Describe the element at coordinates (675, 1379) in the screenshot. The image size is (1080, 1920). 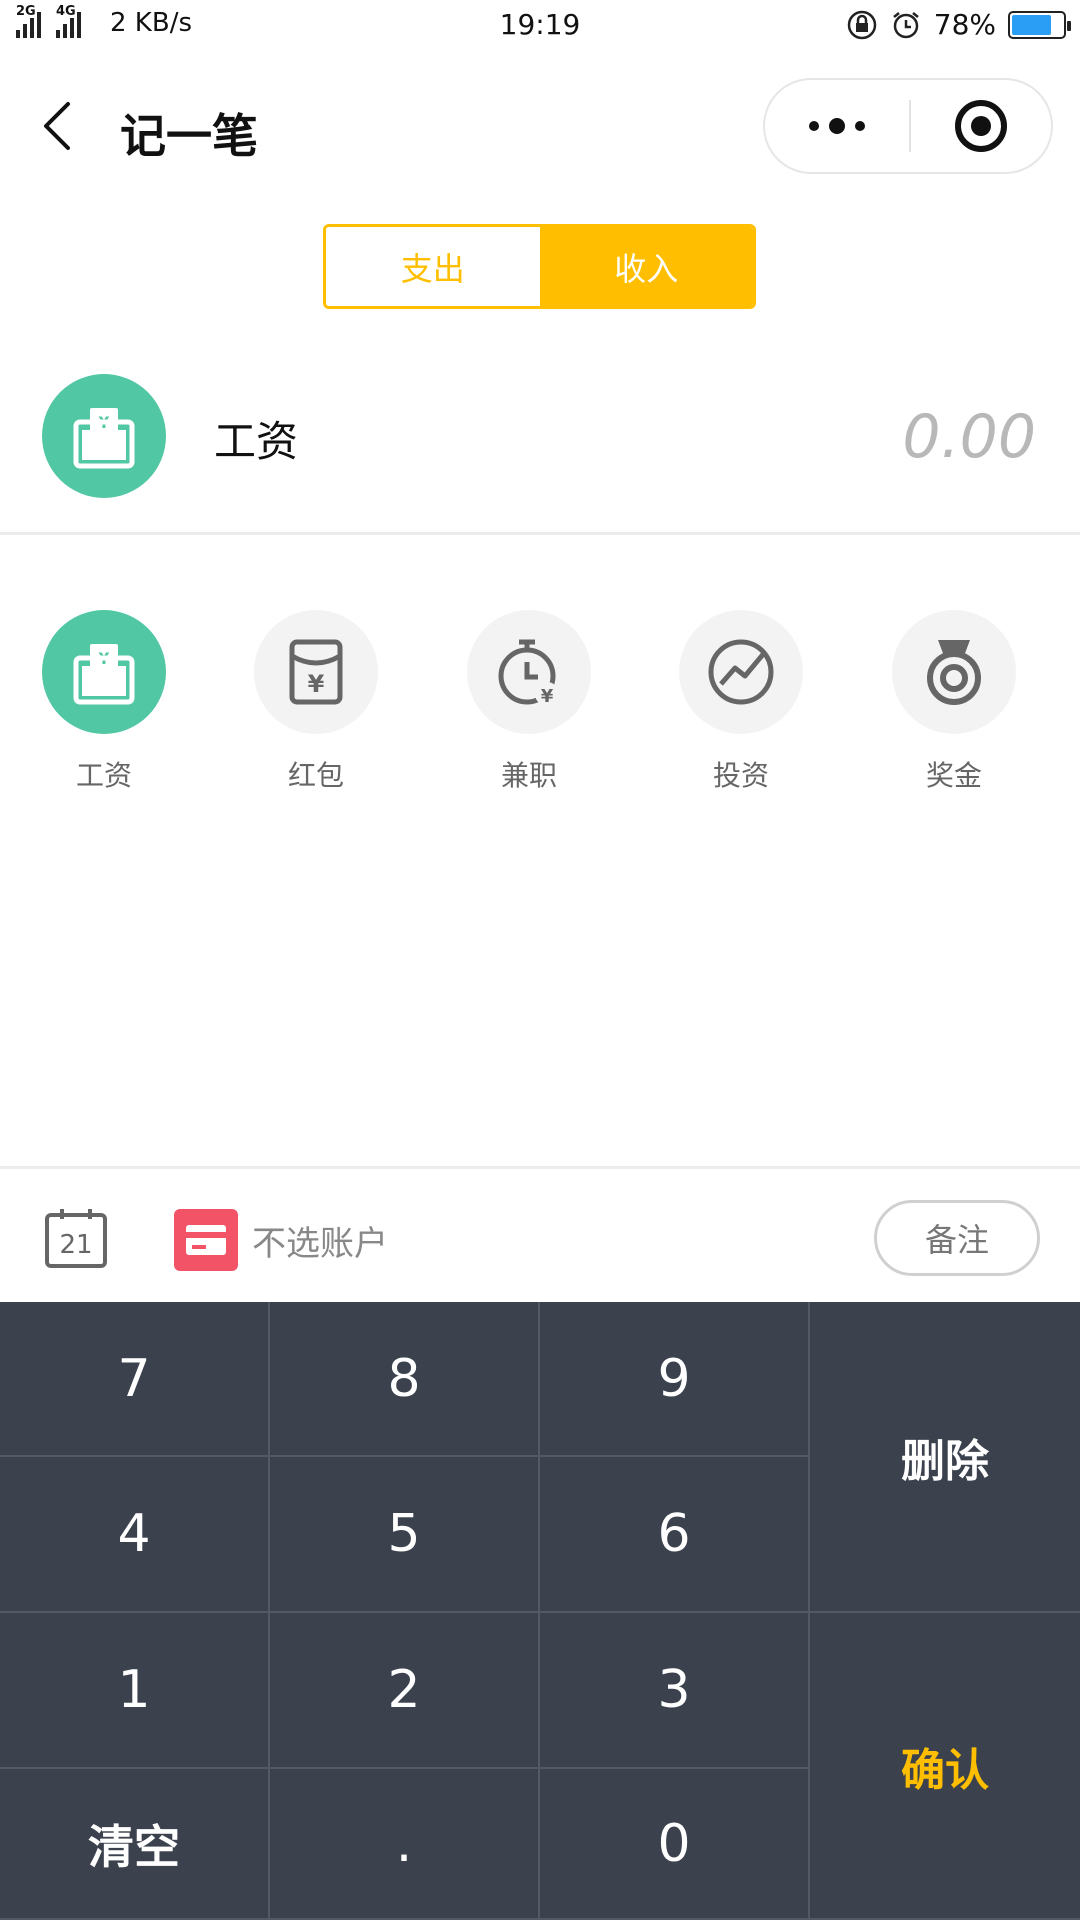
I see `key-9: 9` at that location.